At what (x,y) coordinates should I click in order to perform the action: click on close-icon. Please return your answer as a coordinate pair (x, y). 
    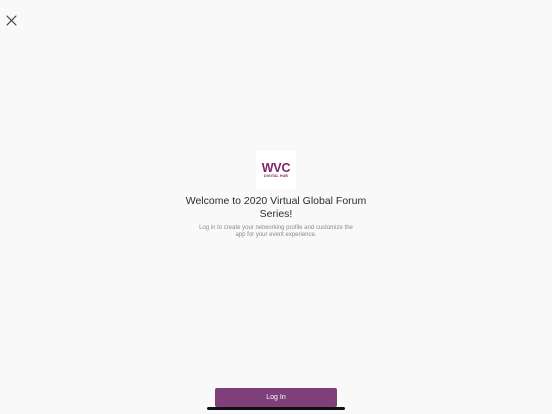
    Looking at the image, I should click on (12, 21).